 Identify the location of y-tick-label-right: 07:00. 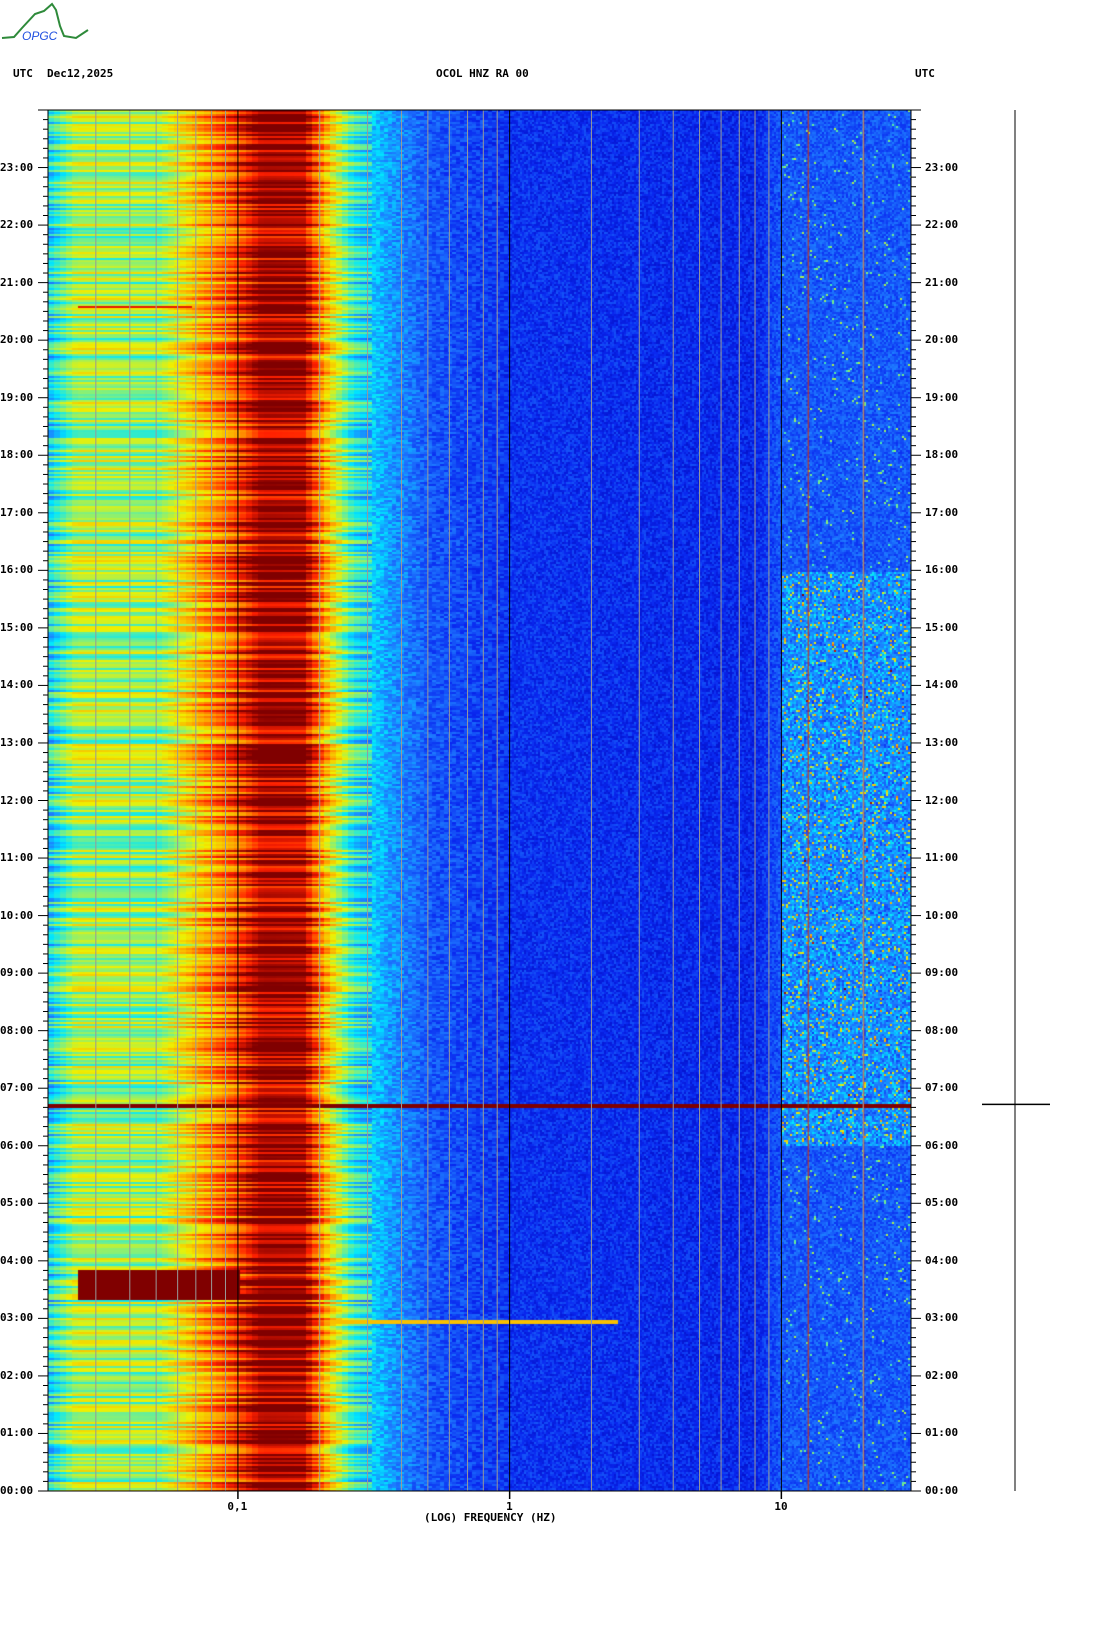
(942, 1088).